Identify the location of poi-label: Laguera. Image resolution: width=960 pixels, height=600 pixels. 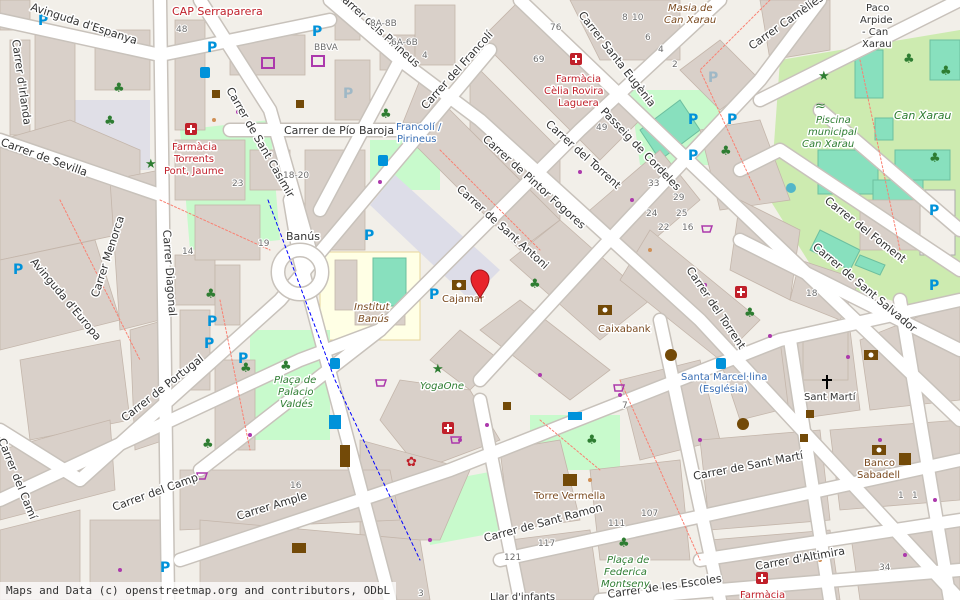
(578, 103).